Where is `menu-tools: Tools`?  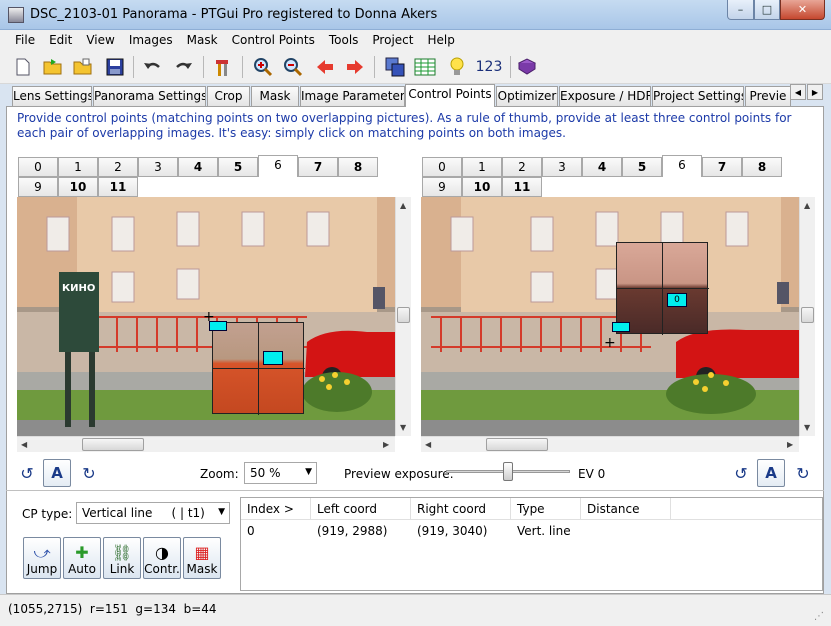 menu-tools: Tools is located at coordinates (344, 40).